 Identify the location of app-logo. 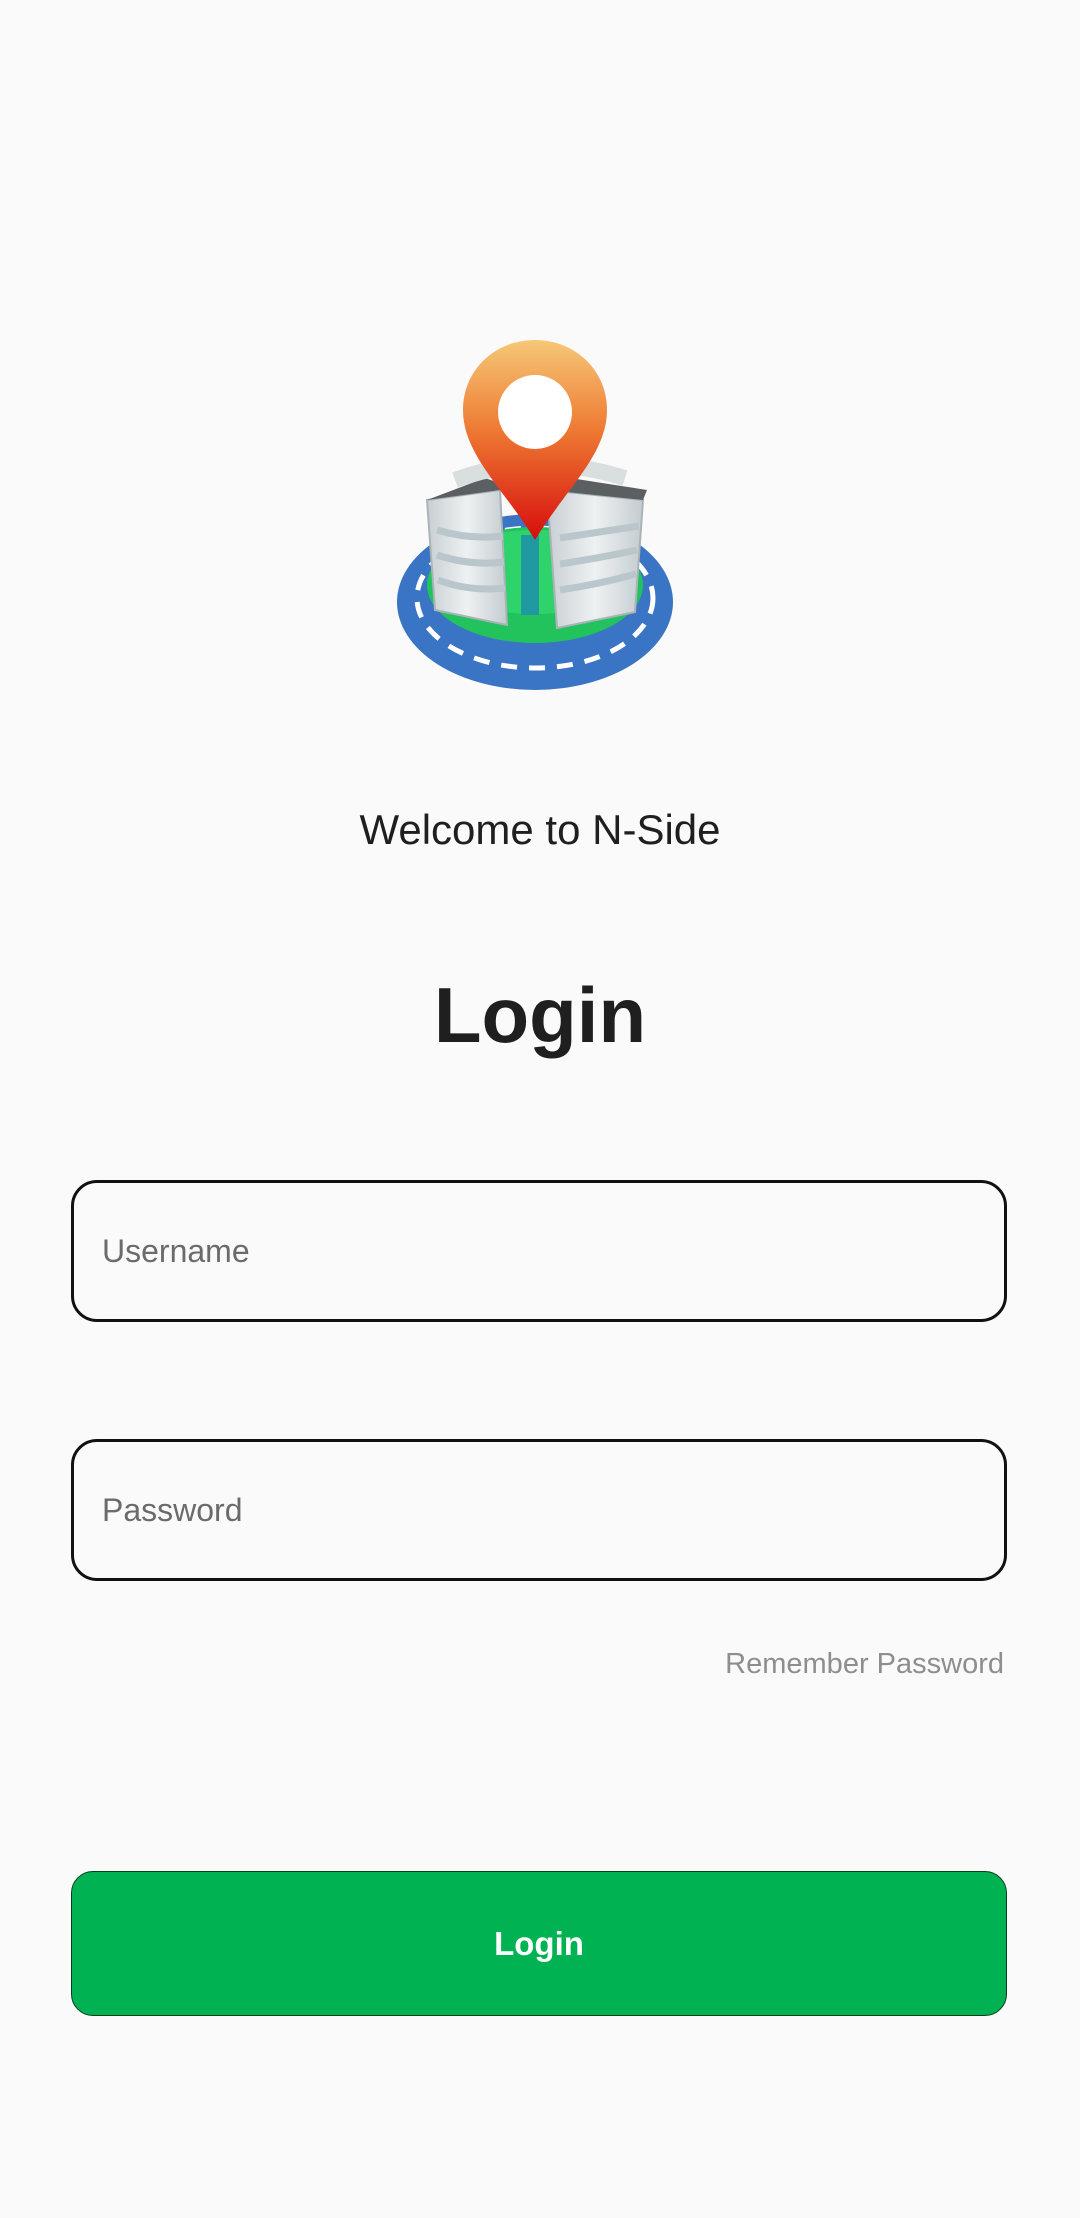
(540, 517).